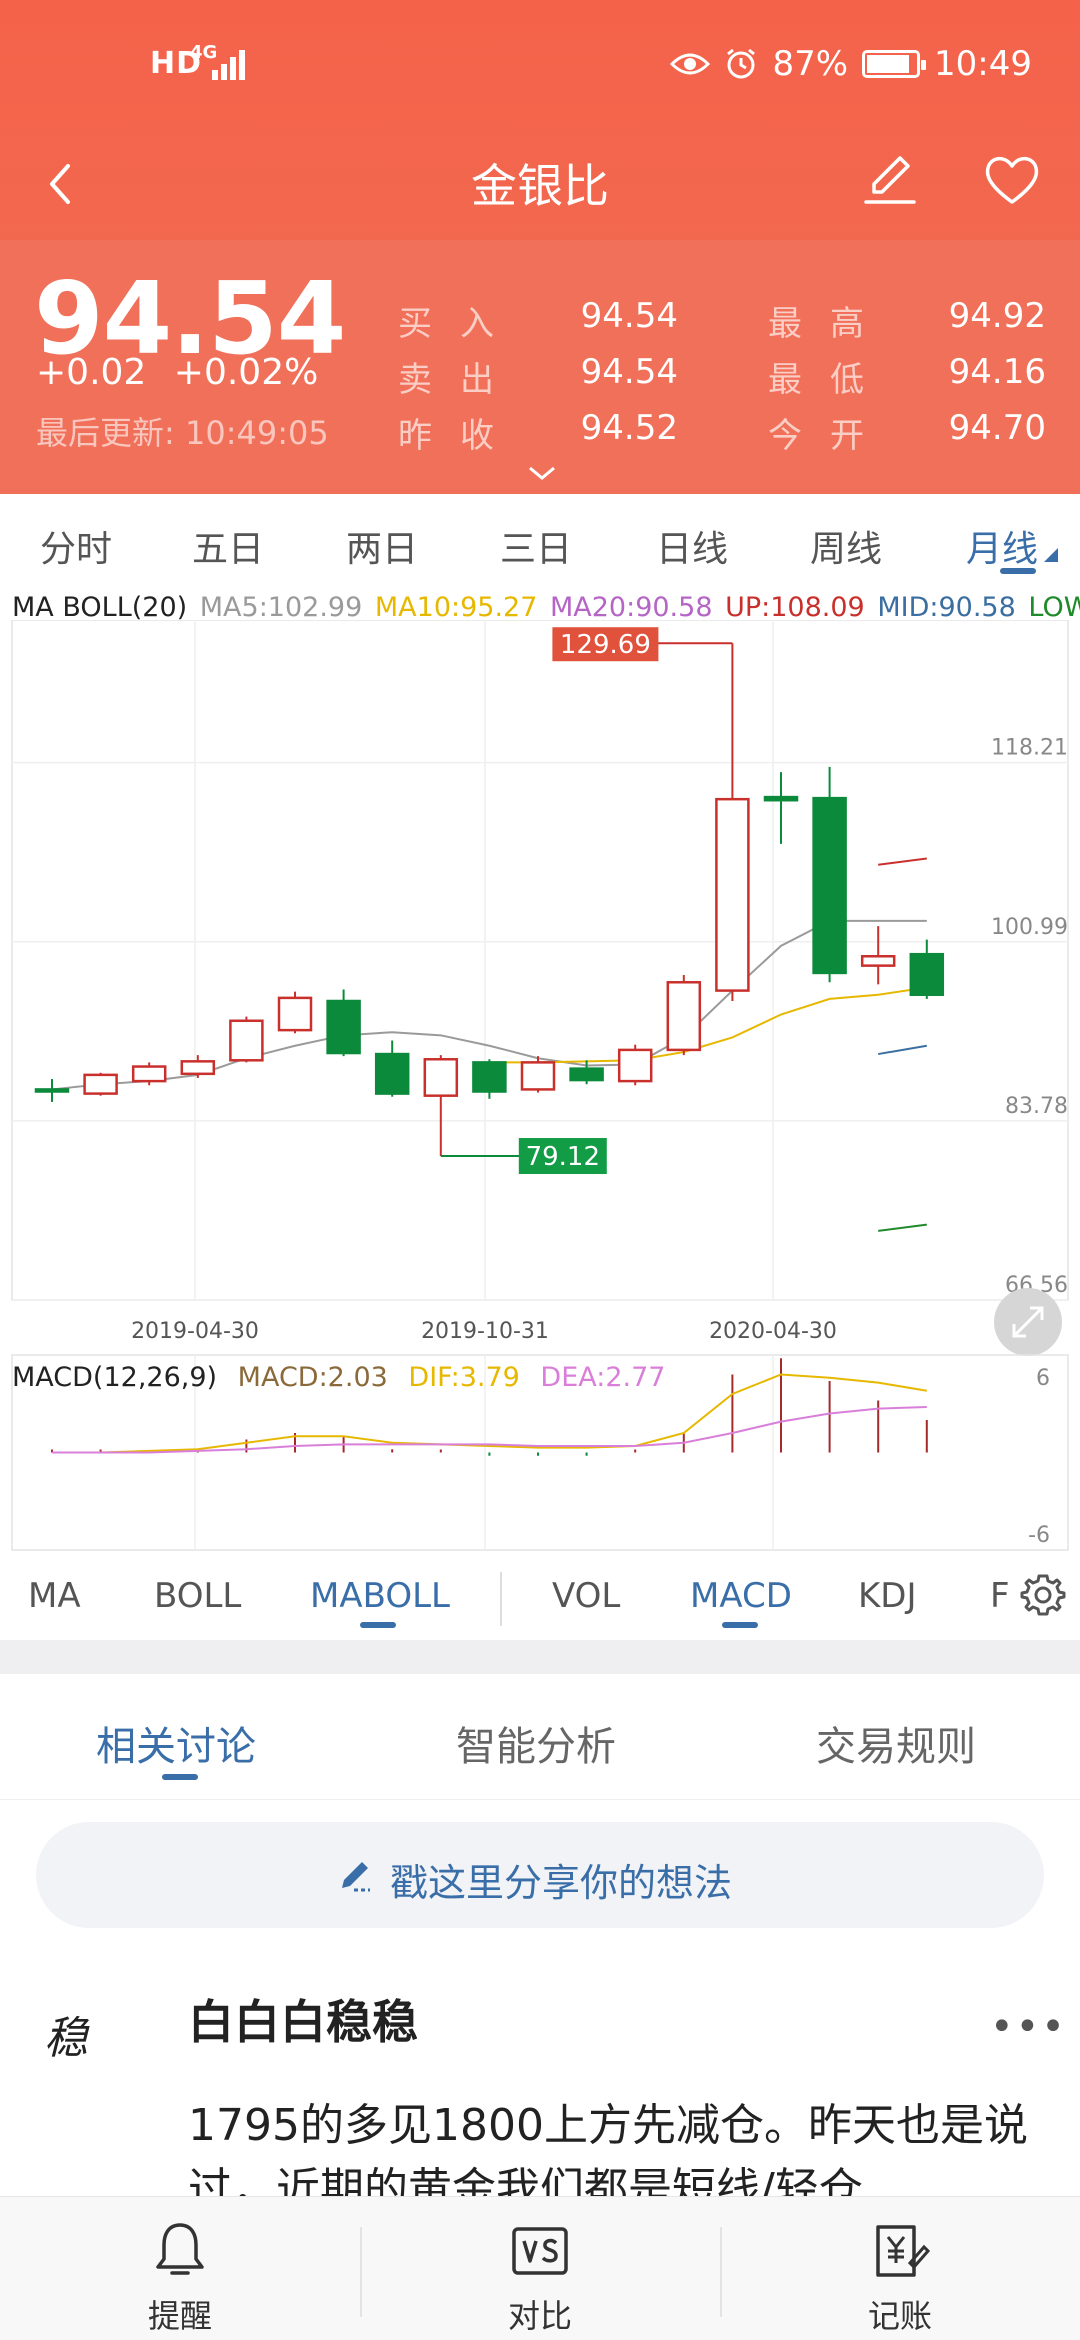  Describe the element at coordinates (197, 1596) in the screenshot. I see `tab-boll: BOLL` at that location.